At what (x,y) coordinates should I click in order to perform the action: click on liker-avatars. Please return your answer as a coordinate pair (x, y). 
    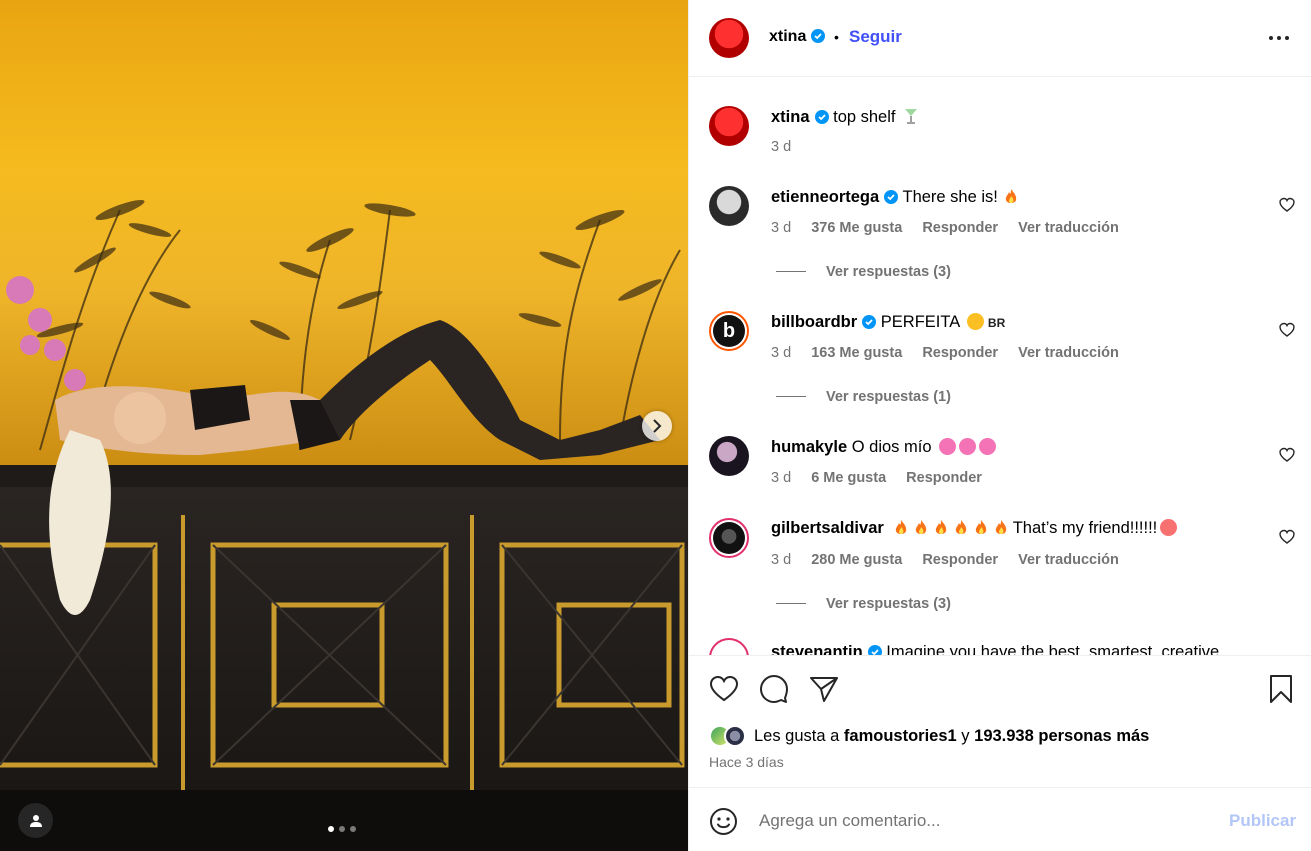
    Looking at the image, I should click on (727, 736).